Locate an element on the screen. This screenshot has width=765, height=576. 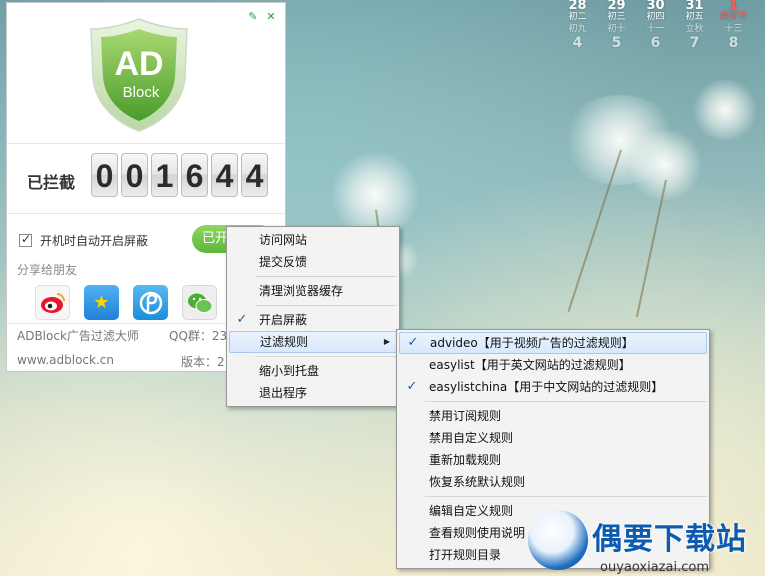
calendar-day: 立秋 7 is located at coordinates (694, 37).